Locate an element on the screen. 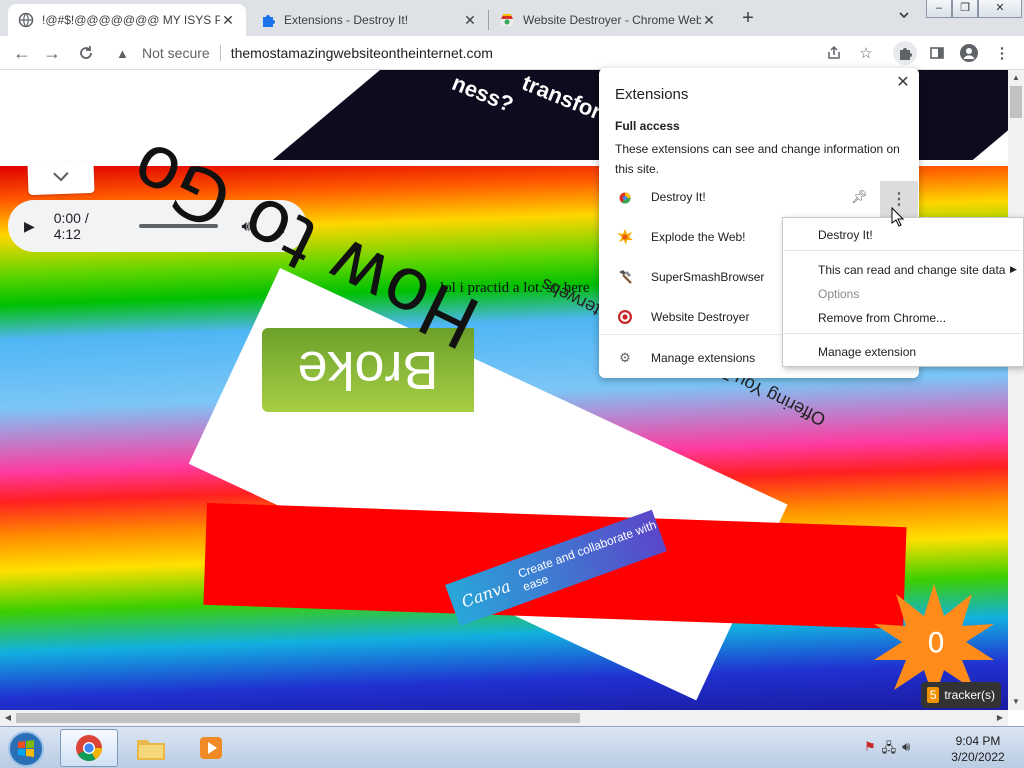 The width and height of the screenshot is (1024, 768). close-window-button: ✕ is located at coordinates (1000, 9).